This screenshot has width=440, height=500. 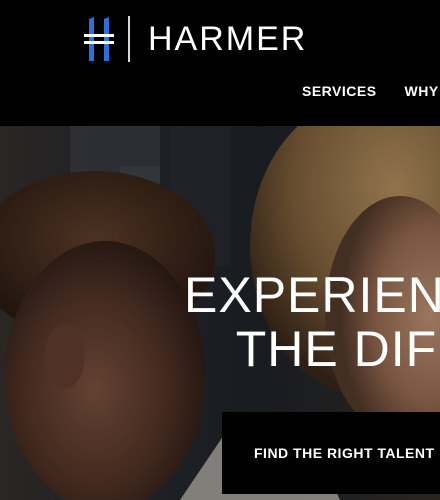 What do you see at coordinates (129, 39) in the screenshot?
I see `logo-divider` at bounding box center [129, 39].